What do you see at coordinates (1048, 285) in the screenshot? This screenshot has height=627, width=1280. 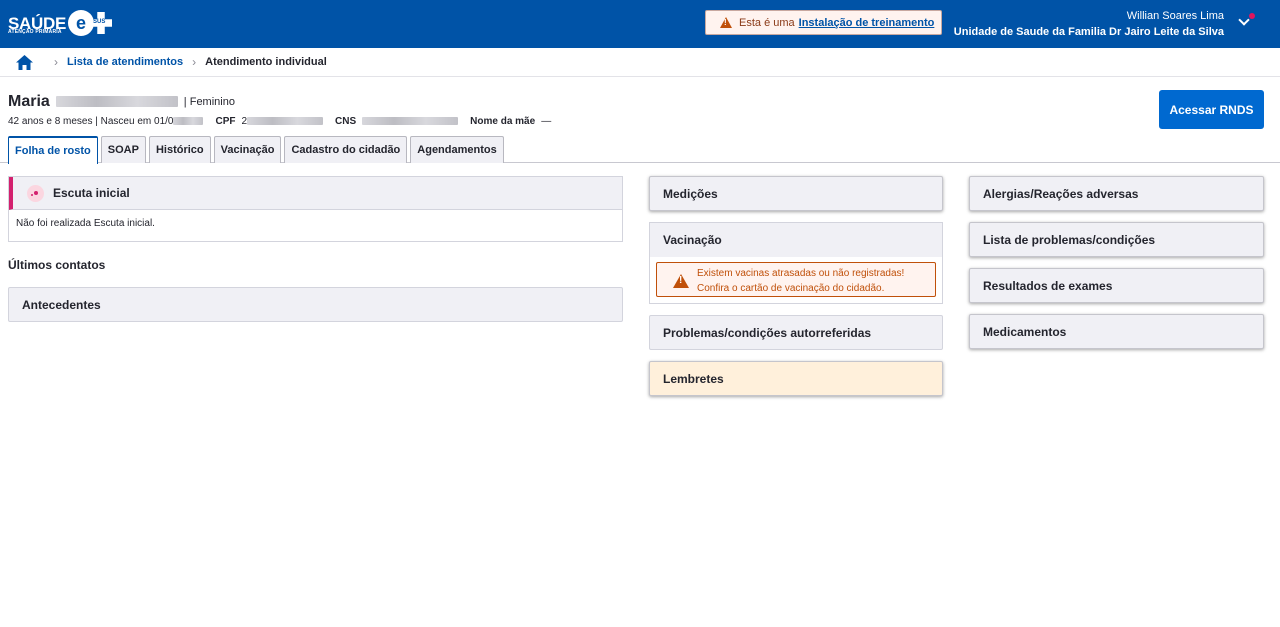 I see `resultados-exames-title: Resultados de exames` at bounding box center [1048, 285].